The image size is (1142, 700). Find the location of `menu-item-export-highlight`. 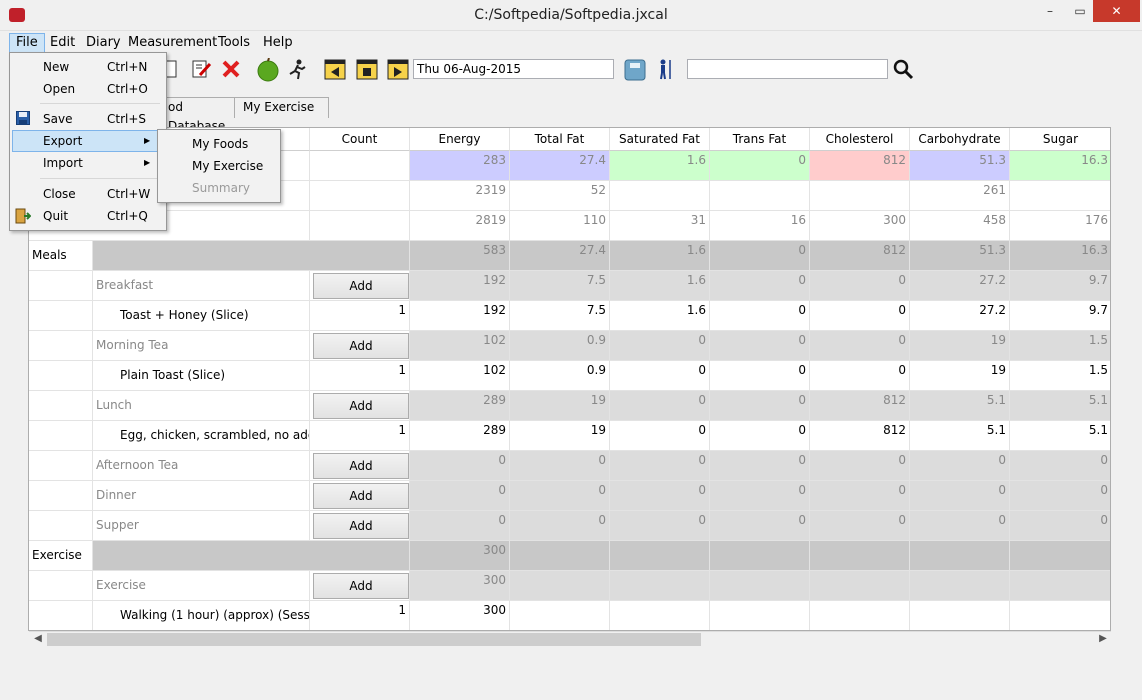

menu-item-export-highlight is located at coordinates (87, 141).